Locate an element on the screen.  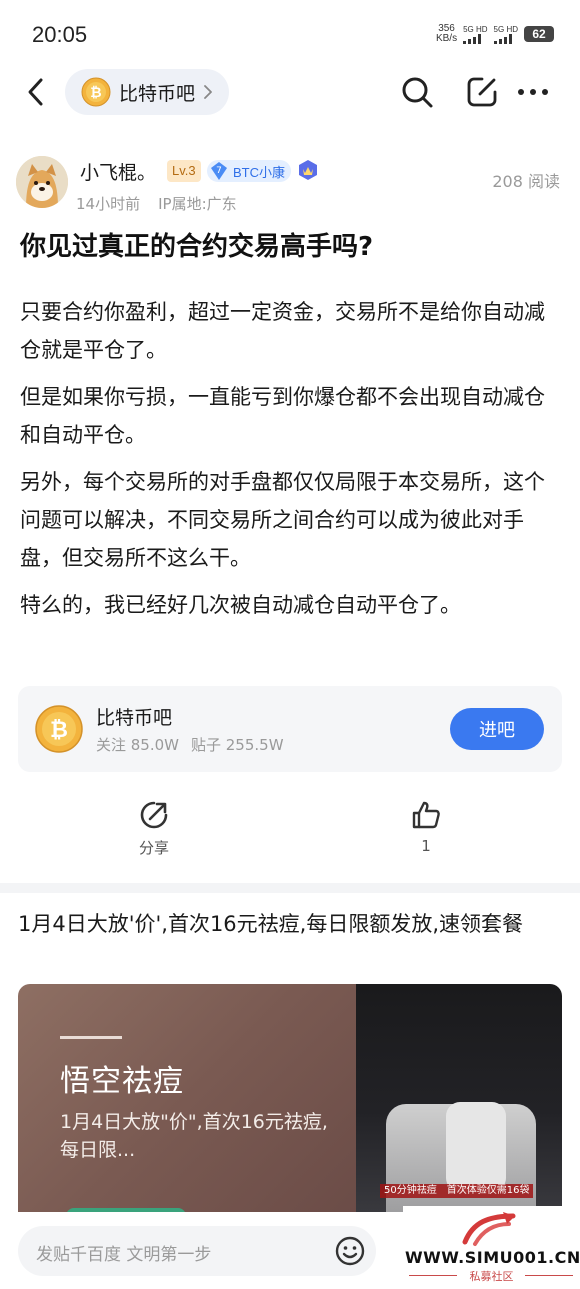
share-button: 分享 is located at coordinates (154, 828).